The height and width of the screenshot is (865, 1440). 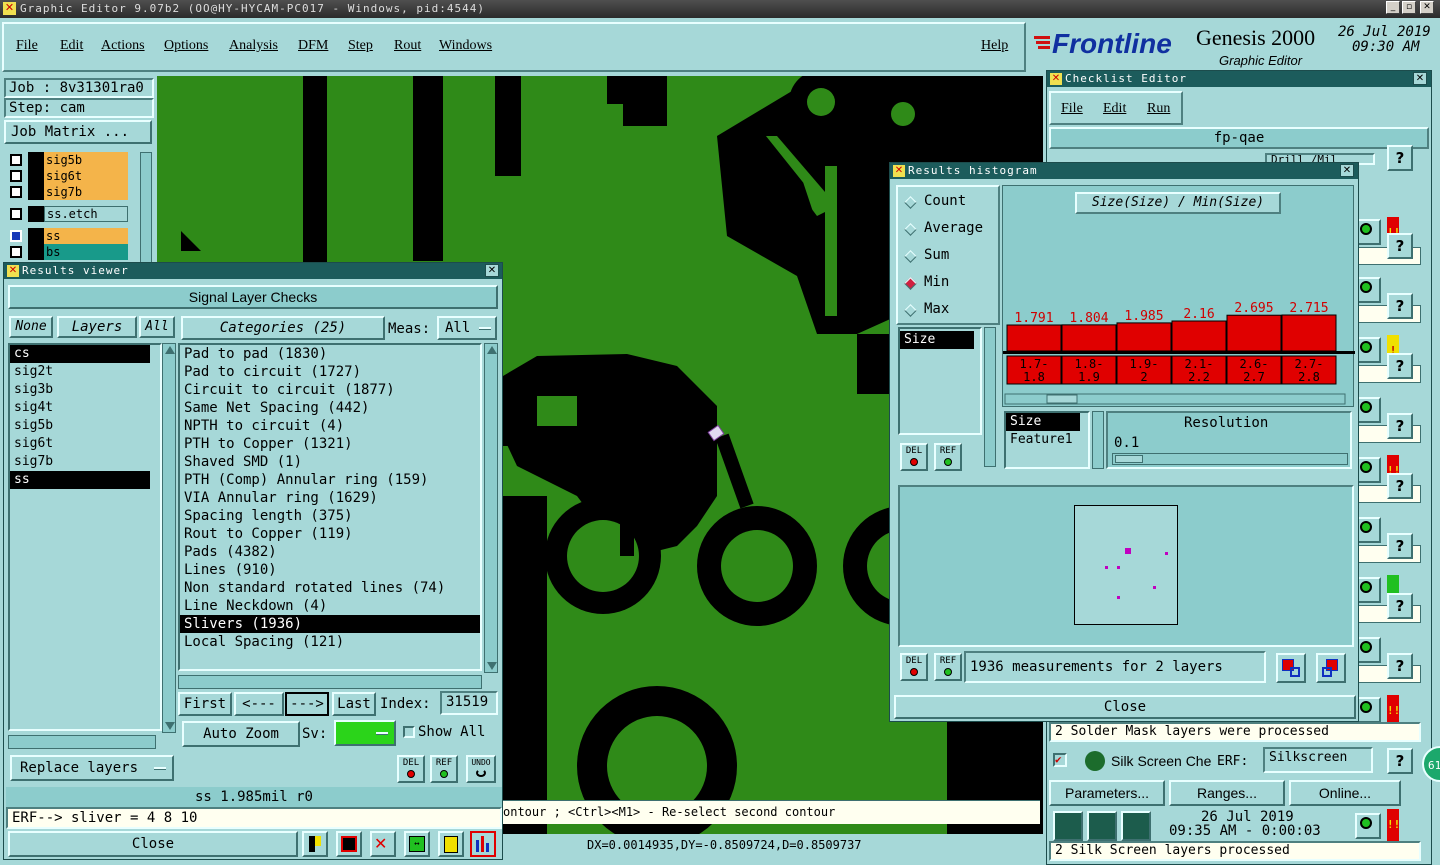 What do you see at coordinates (157, 327) in the screenshot?
I see `layers-all-button: All` at bounding box center [157, 327].